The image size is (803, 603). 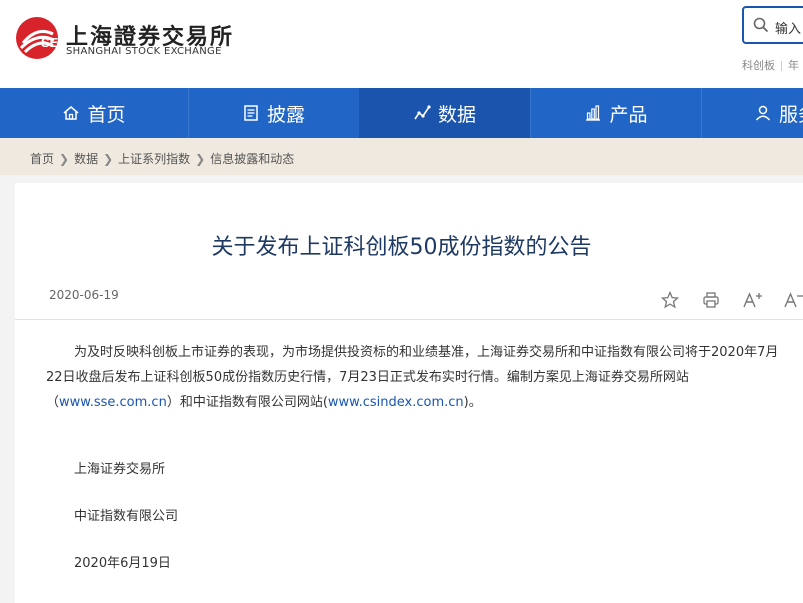 I want to click on sse-website-link: www.sse.com.cn, so click(x=113, y=402).